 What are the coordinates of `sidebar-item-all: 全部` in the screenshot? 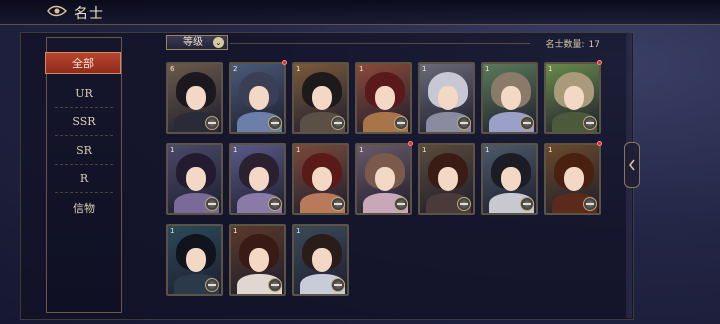 It's located at (83, 63).